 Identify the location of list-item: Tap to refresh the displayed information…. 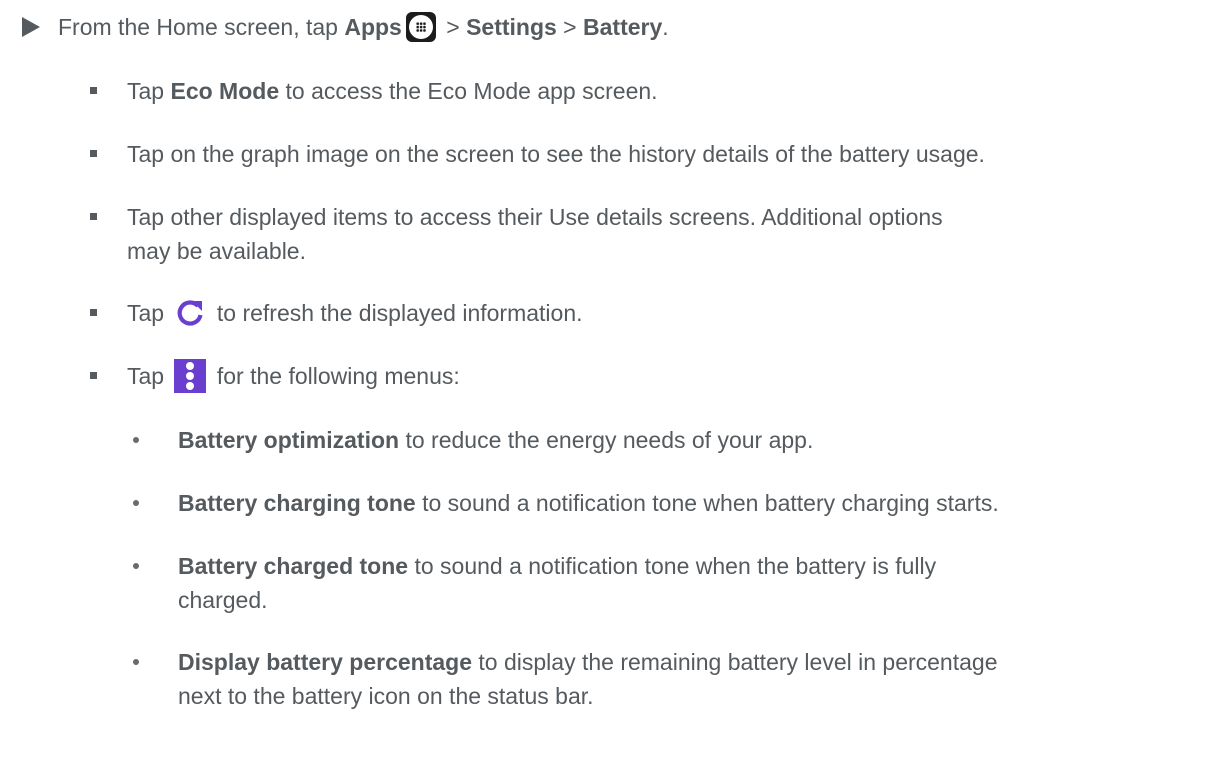
(355, 314).